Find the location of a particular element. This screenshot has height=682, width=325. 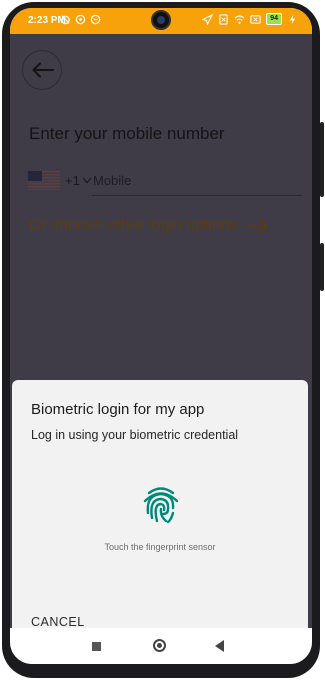

country-code-select: +1 is located at coordinates (78, 180).